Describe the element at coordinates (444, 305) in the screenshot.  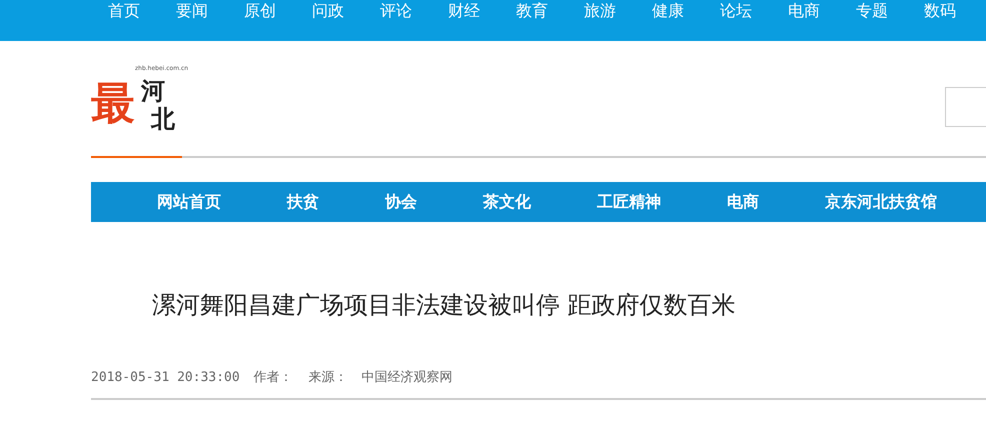
I see `article-title: 漯河舞阳昌建广场项目非法建设被叫停 距政府仅数百米` at that location.